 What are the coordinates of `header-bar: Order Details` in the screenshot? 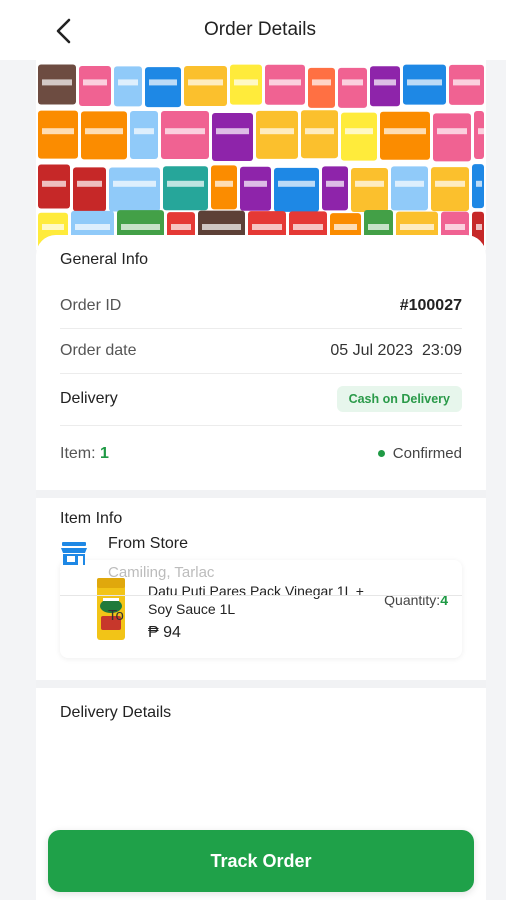 It's located at (253, 30).